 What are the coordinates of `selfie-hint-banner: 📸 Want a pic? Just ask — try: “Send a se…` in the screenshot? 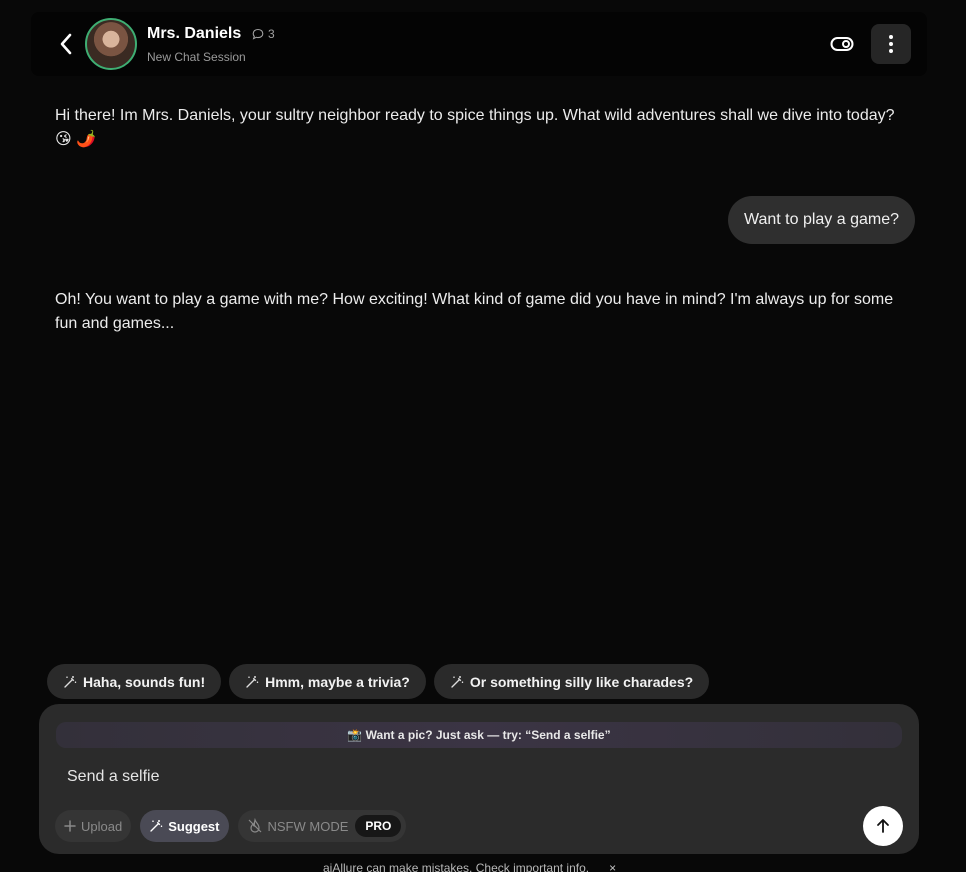 It's located at (479, 735).